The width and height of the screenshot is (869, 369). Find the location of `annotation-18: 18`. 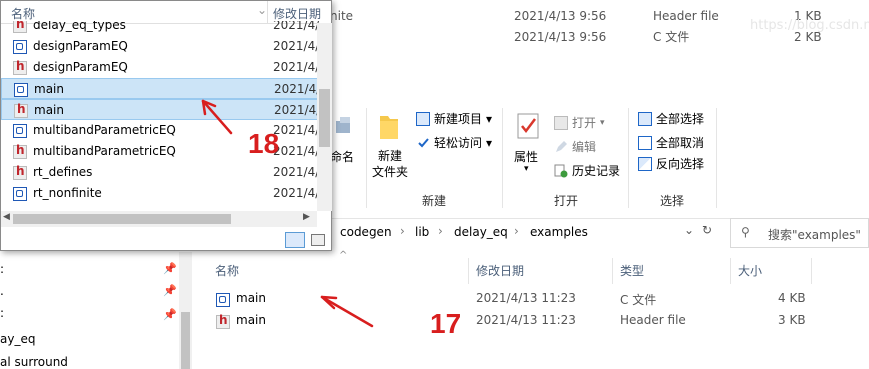

annotation-18: 18 is located at coordinates (264, 143).